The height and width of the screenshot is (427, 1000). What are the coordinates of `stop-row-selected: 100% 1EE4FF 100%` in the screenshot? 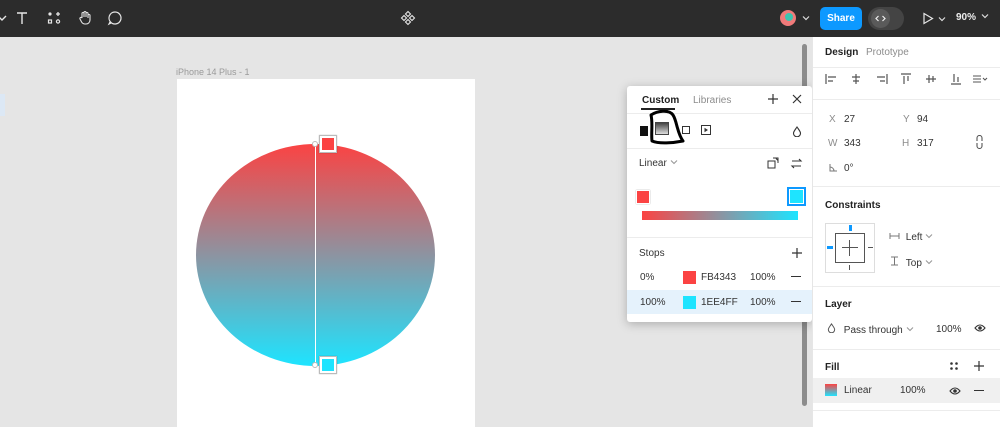 It's located at (719, 302).